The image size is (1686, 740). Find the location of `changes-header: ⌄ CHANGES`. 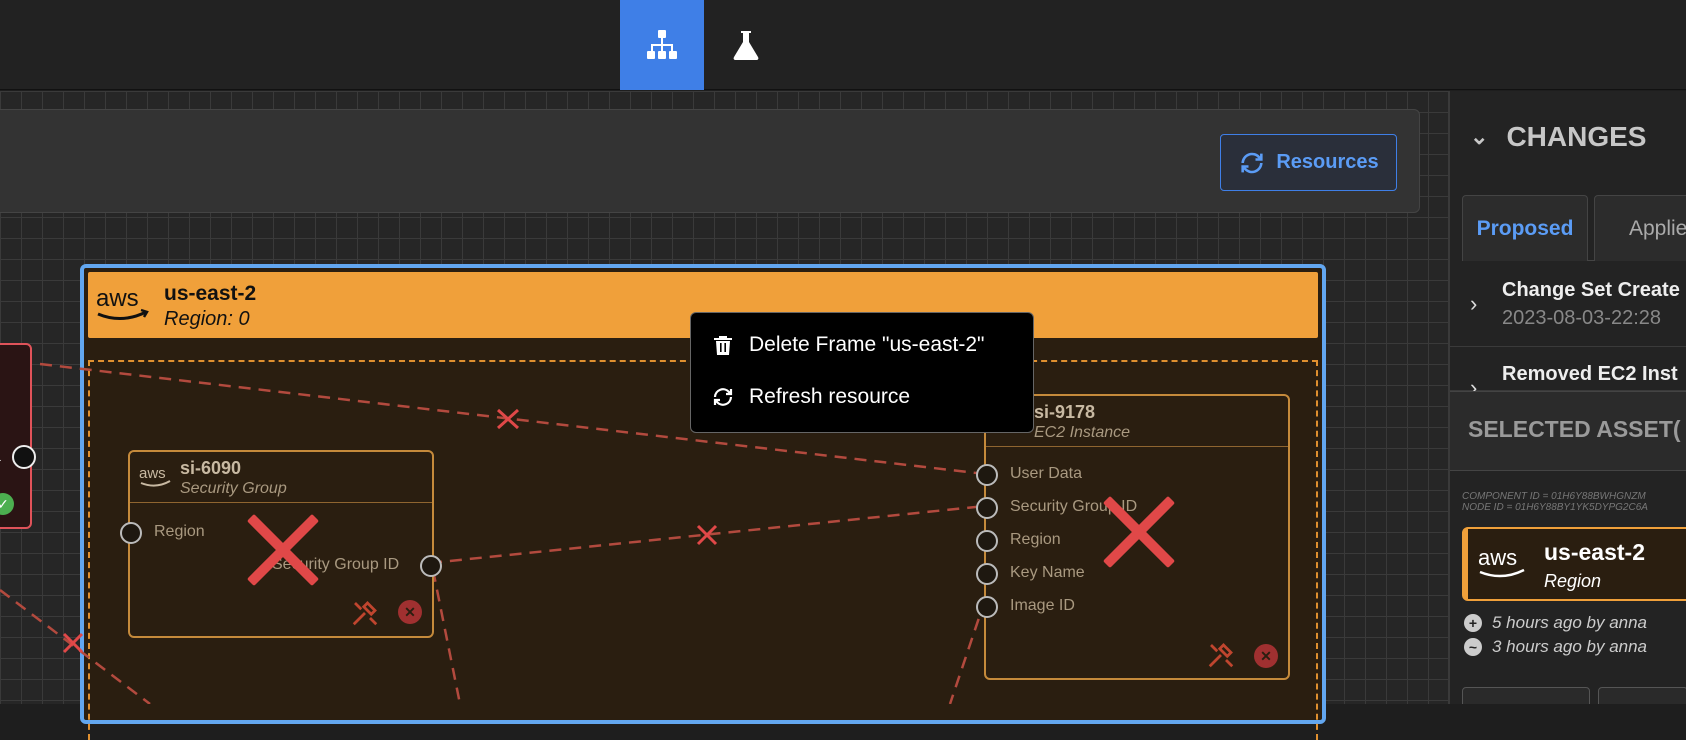

changes-header: ⌄ CHANGES is located at coordinates (1558, 137).